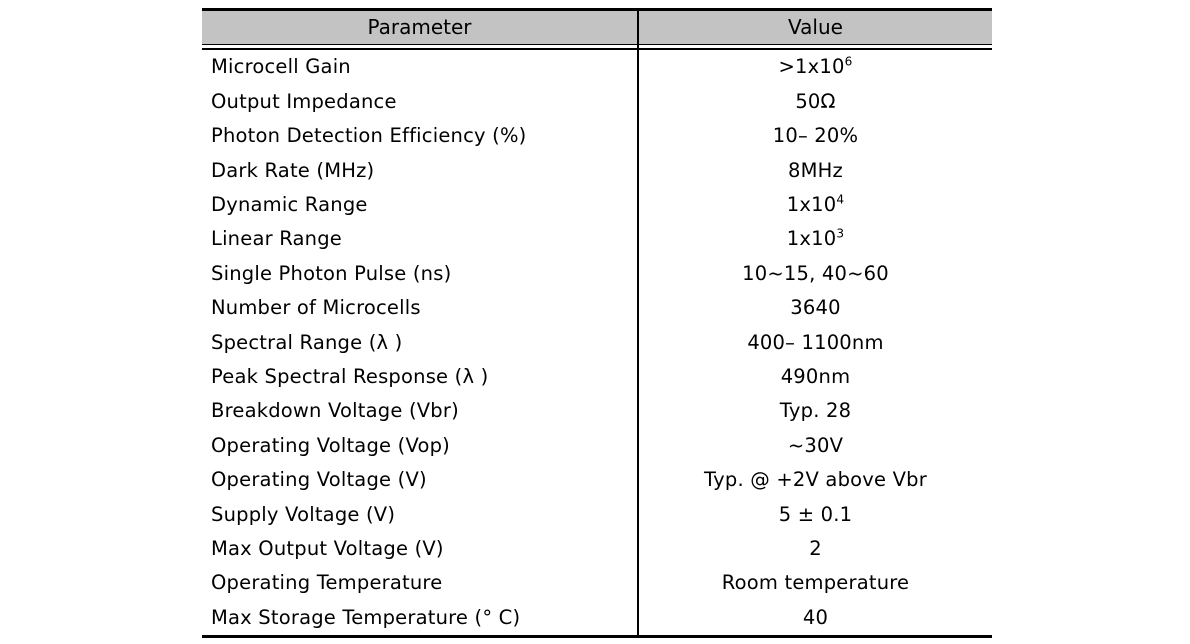 This screenshot has height=644, width=1190. I want to click on value-cell: 8MHz, so click(815, 170).